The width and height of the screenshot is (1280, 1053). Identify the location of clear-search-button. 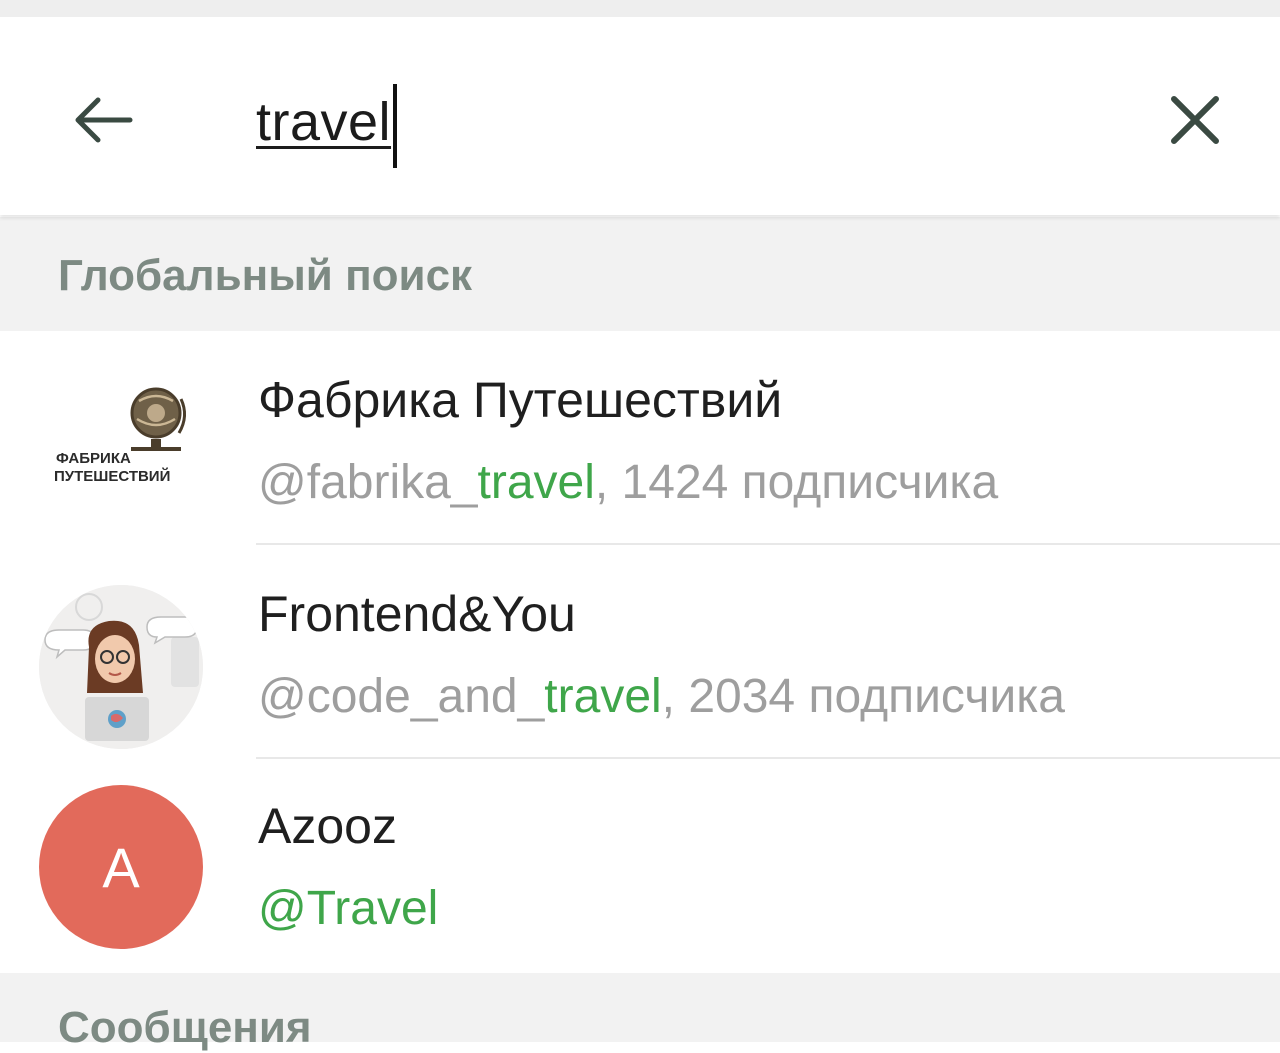
(1195, 120).